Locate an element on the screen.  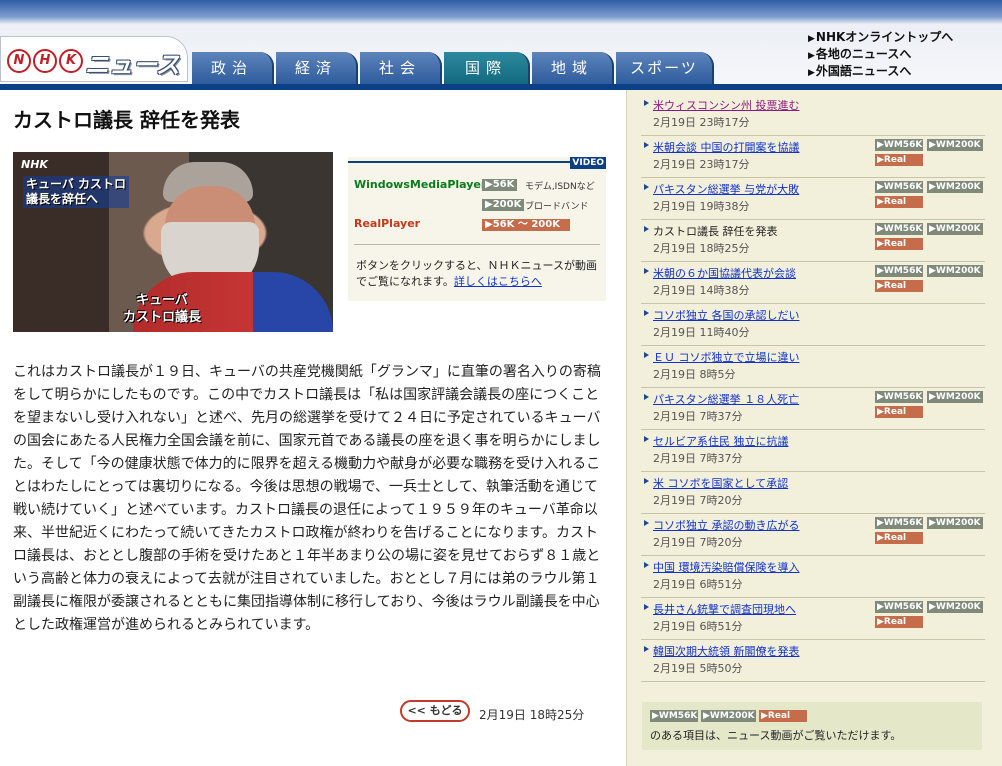
news-item-title: 米 コソボを国家として承認 is located at coordinates (720, 483).